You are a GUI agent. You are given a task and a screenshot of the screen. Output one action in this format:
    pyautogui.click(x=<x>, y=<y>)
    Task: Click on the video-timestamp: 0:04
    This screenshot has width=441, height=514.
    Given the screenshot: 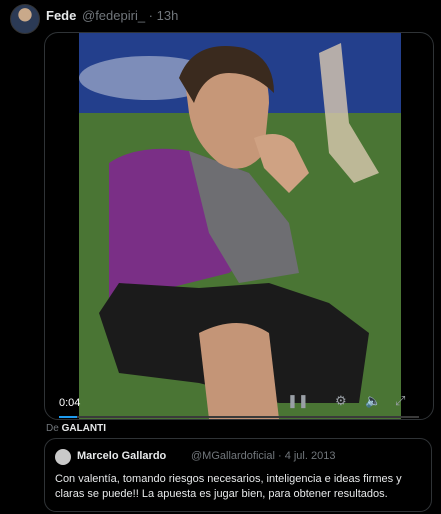 What is the action you would take?
    pyautogui.click(x=70, y=403)
    